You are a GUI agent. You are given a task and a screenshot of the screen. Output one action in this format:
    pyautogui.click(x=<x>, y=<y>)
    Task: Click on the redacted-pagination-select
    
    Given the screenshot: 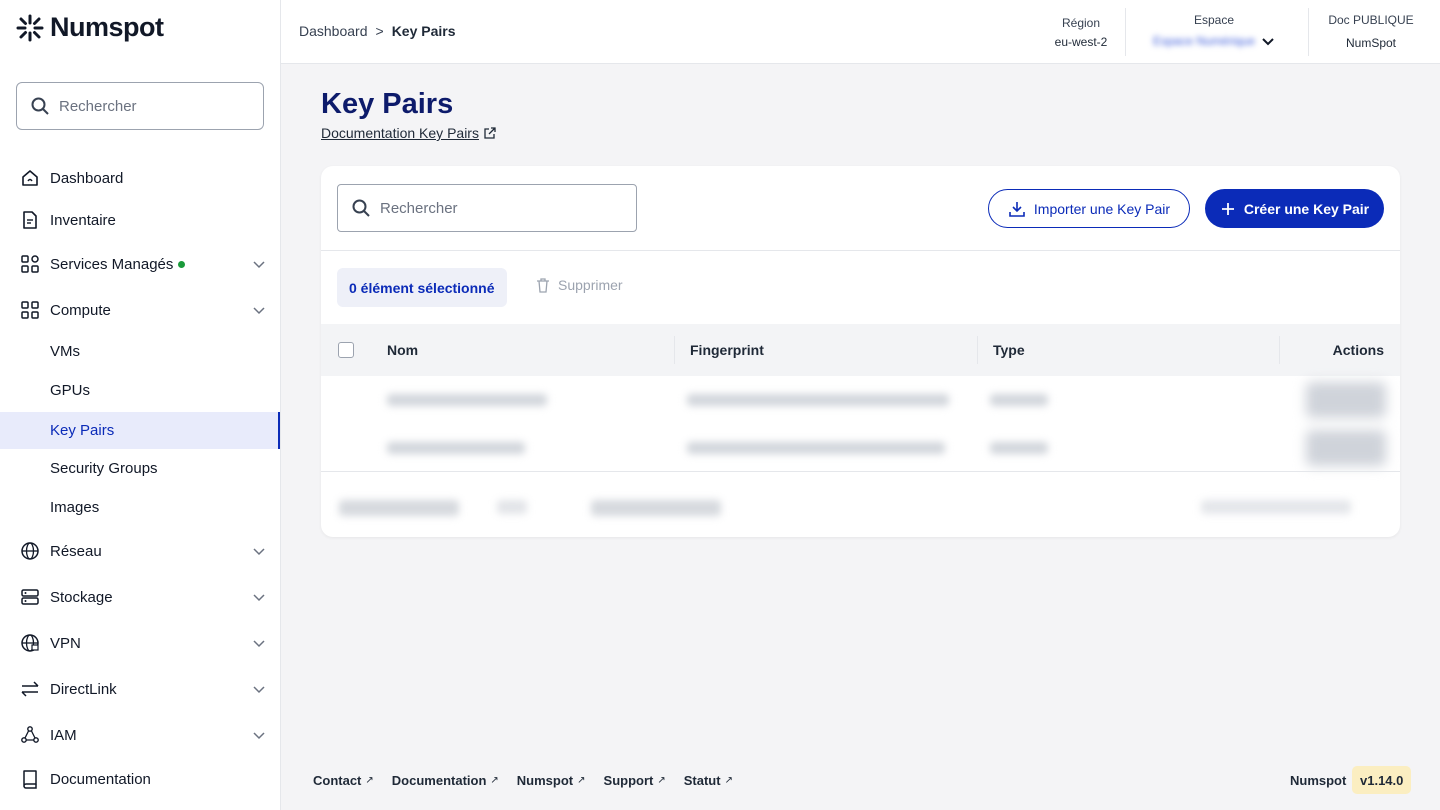 What is the action you would take?
    pyautogui.click(x=512, y=507)
    